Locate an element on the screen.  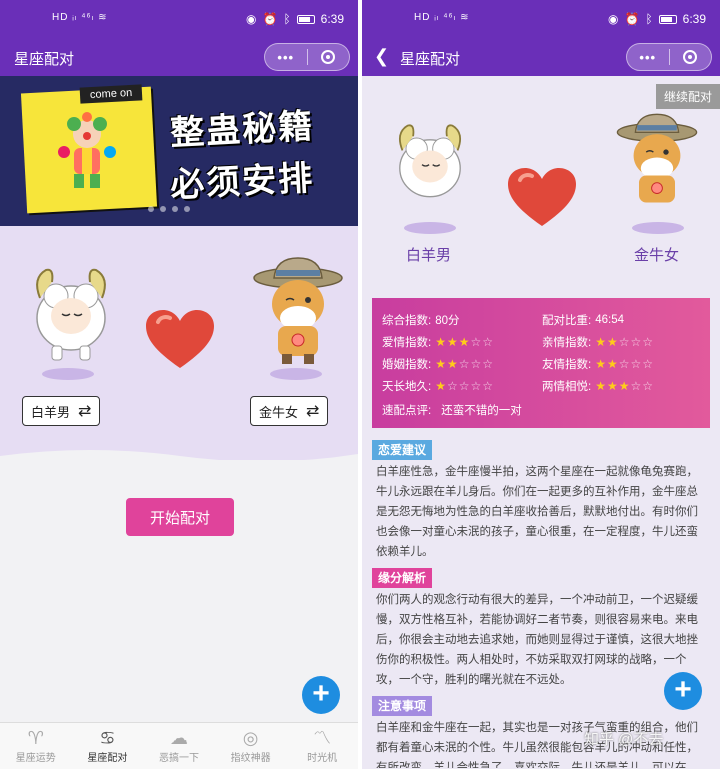
tab-horoscope: ♈ 星座运势 is located at coordinates (36, 746).